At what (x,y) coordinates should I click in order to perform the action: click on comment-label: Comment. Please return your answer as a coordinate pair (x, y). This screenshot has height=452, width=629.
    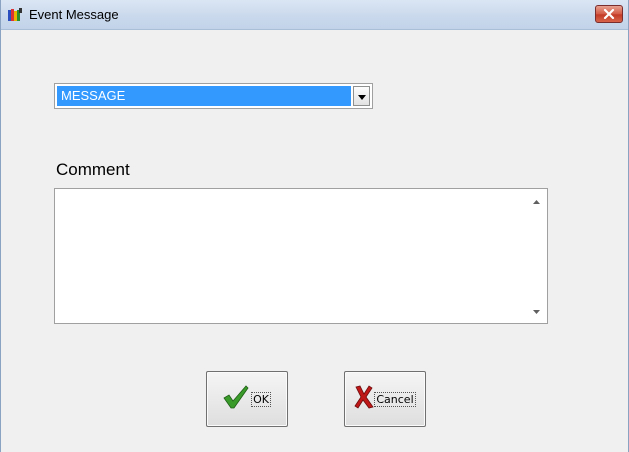
    Looking at the image, I should click on (93, 169).